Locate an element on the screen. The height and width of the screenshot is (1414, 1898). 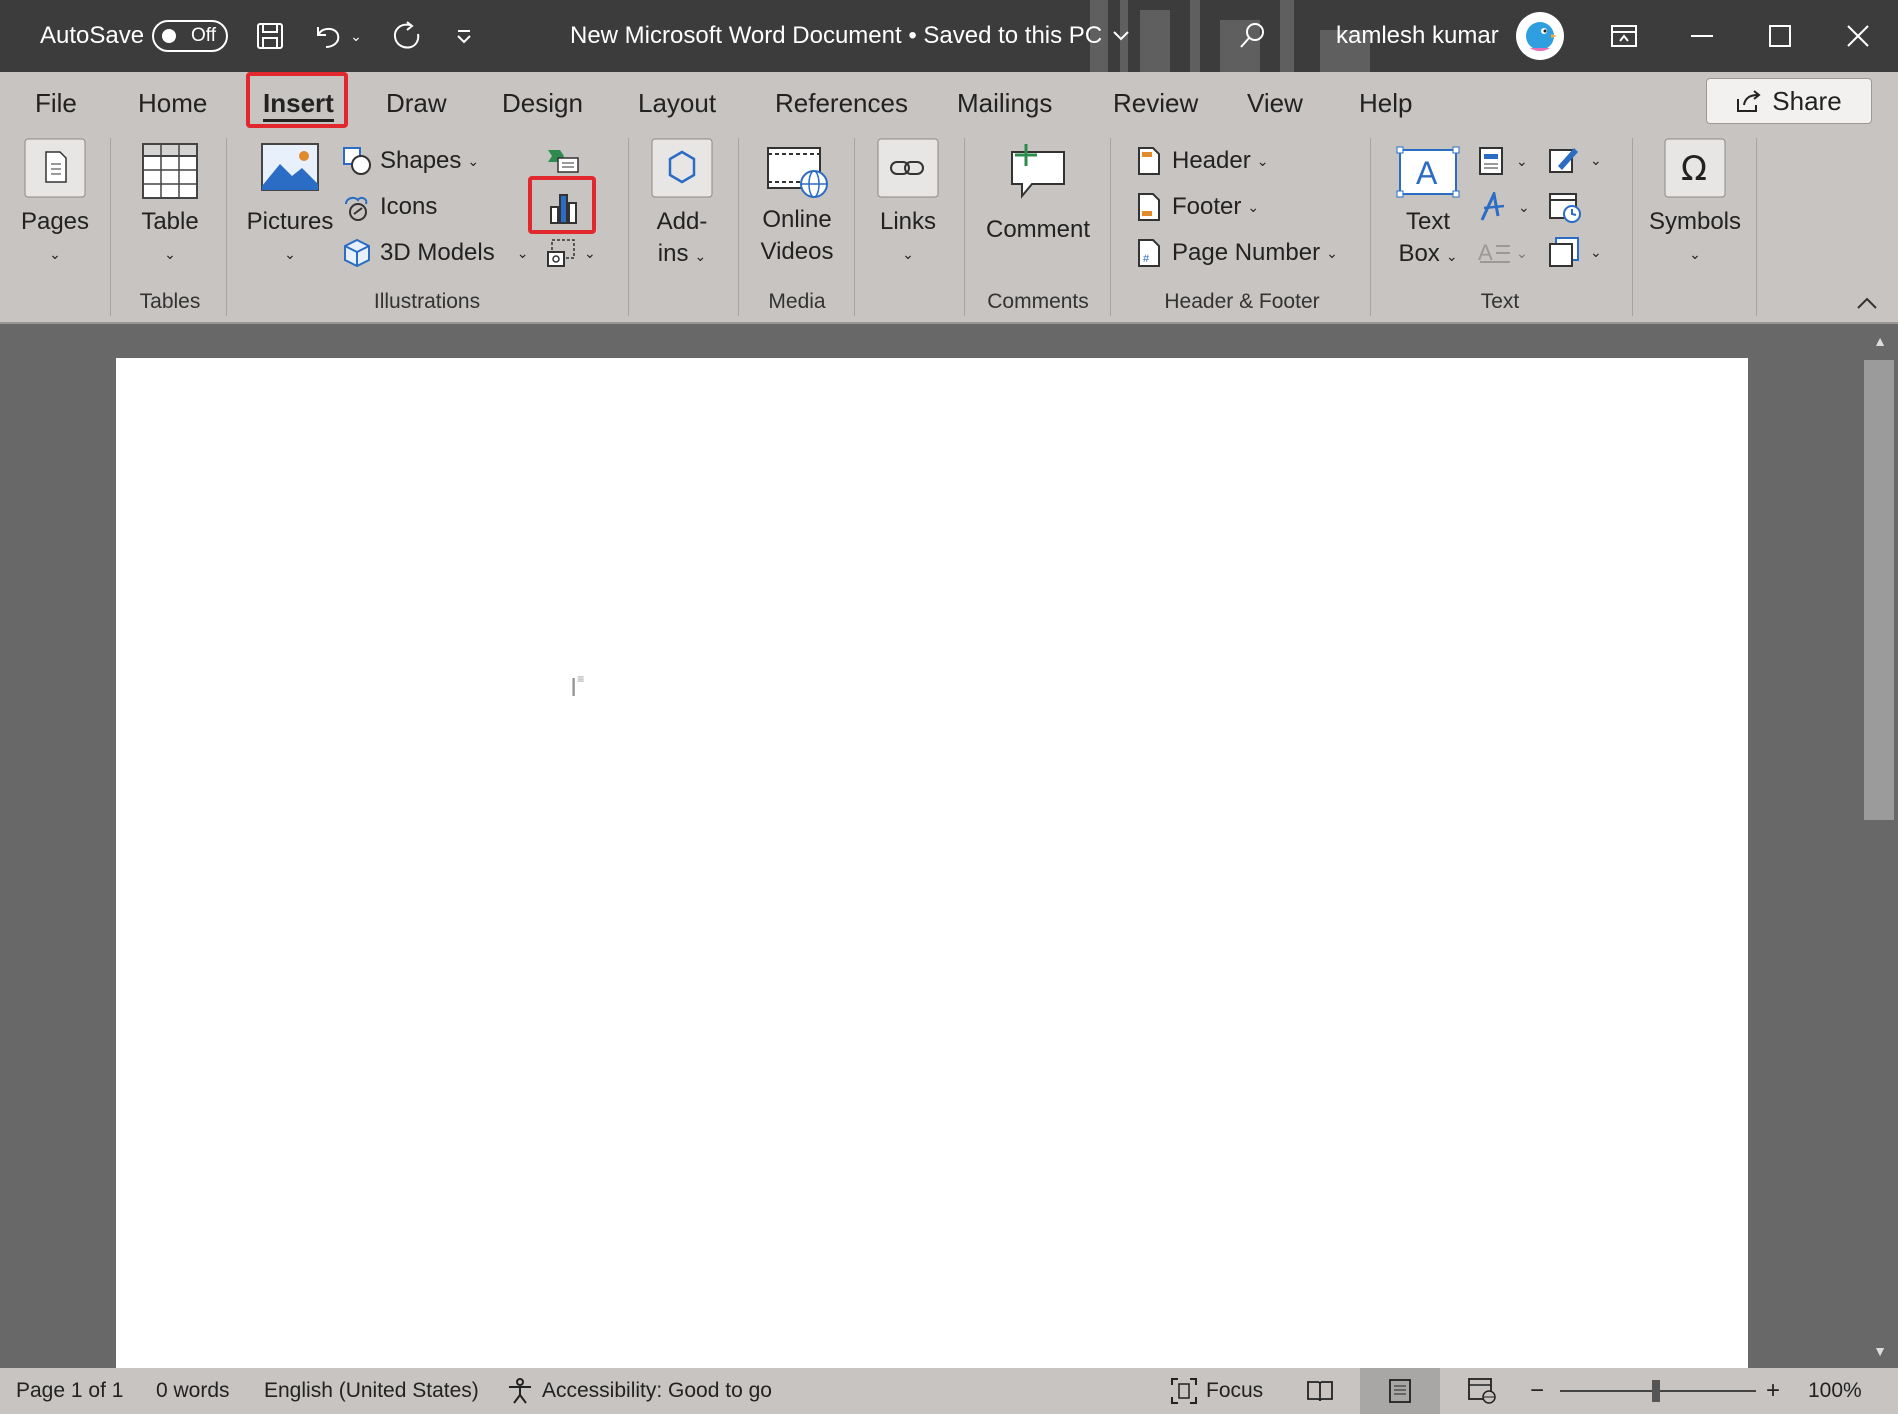
collapse-ribbon-icon is located at coordinates (1867, 303).